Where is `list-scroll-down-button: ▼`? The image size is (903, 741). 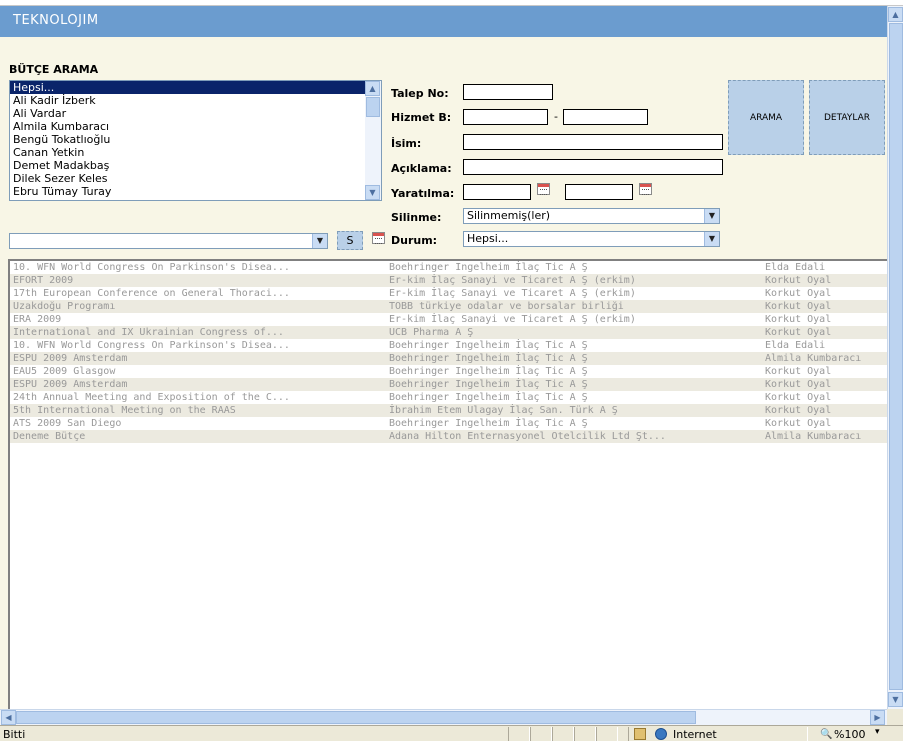
list-scroll-down-button: ▼ is located at coordinates (372, 192).